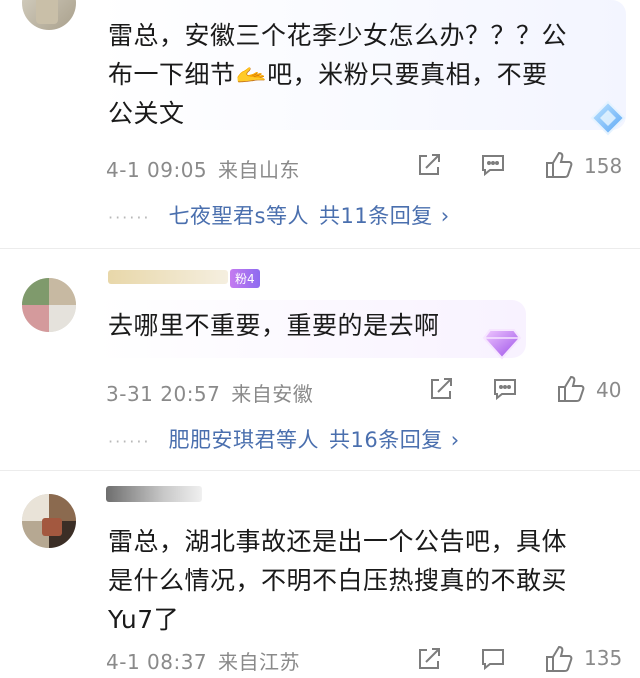 This screenshot has height=678, width=640. Describe the element at coordinates (259, 662) in the screenshot. I see `comment-location: 来自江苏` at that location.